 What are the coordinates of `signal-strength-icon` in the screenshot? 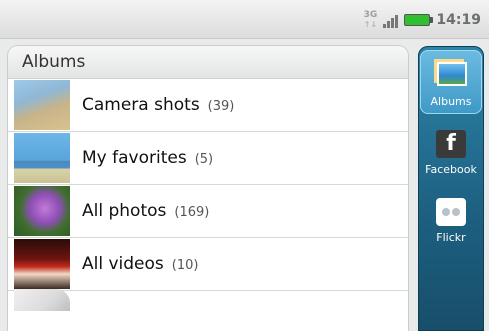 It's located at (391, 20).